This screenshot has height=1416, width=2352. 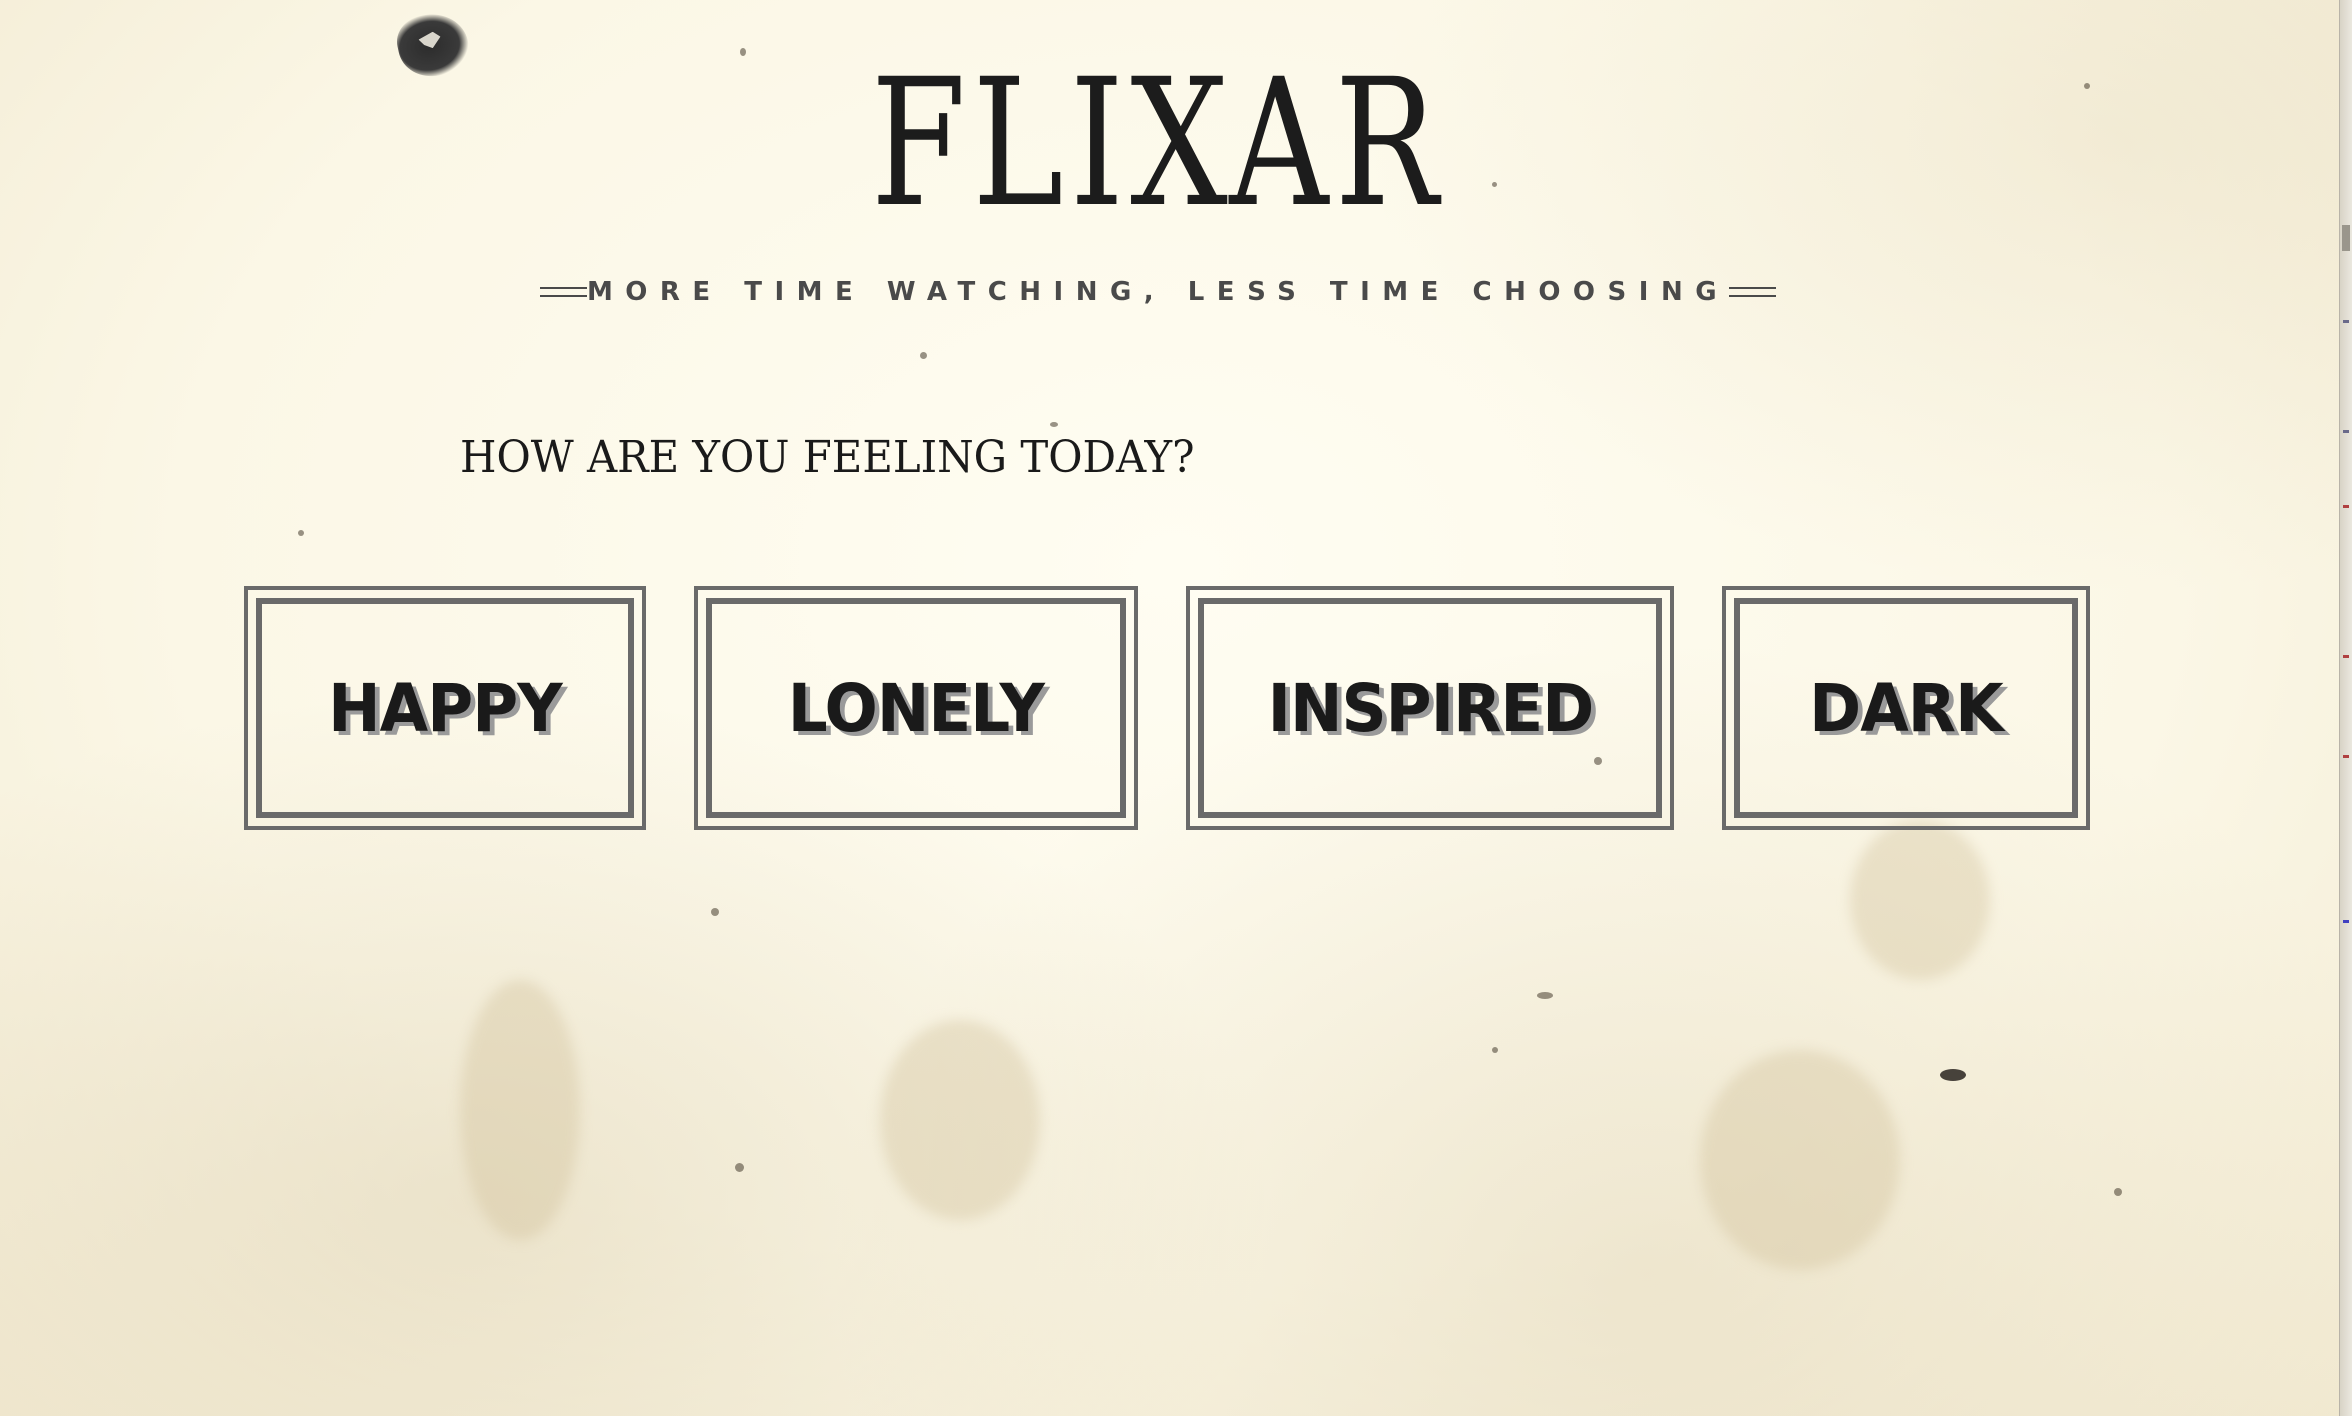 What do you see at coordinates (2346, 238) in the screenshot?
I see `scrollbar-thumb` at bounding box center [2346, 238].